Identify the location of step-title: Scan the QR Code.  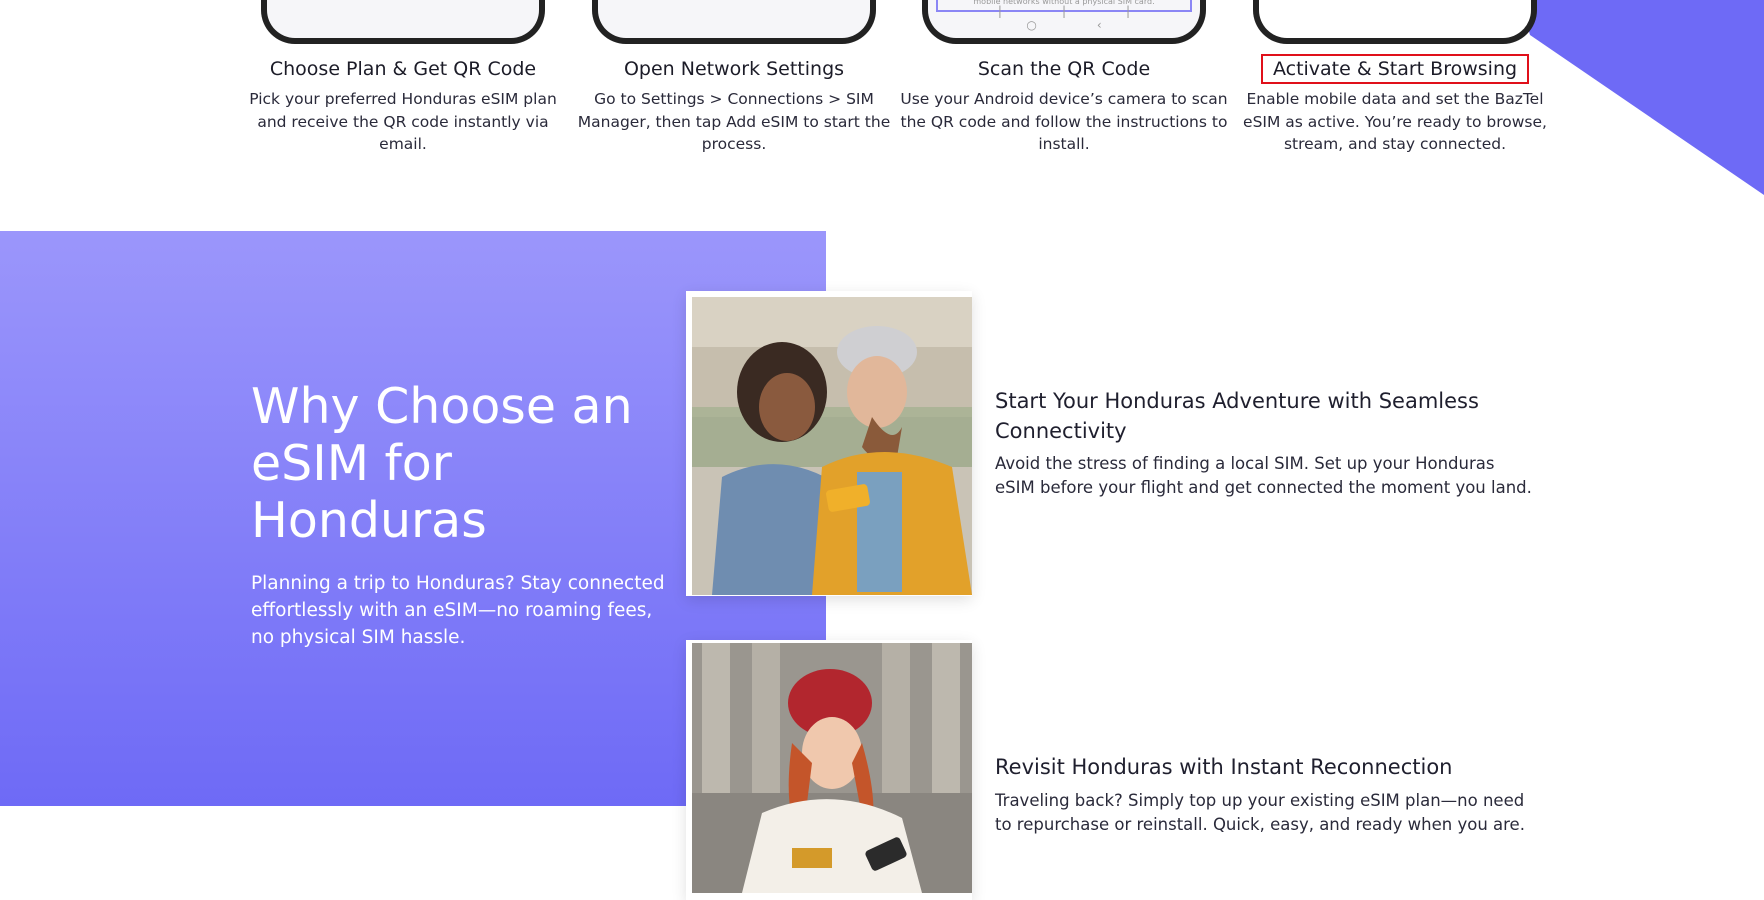
(1064, 69).